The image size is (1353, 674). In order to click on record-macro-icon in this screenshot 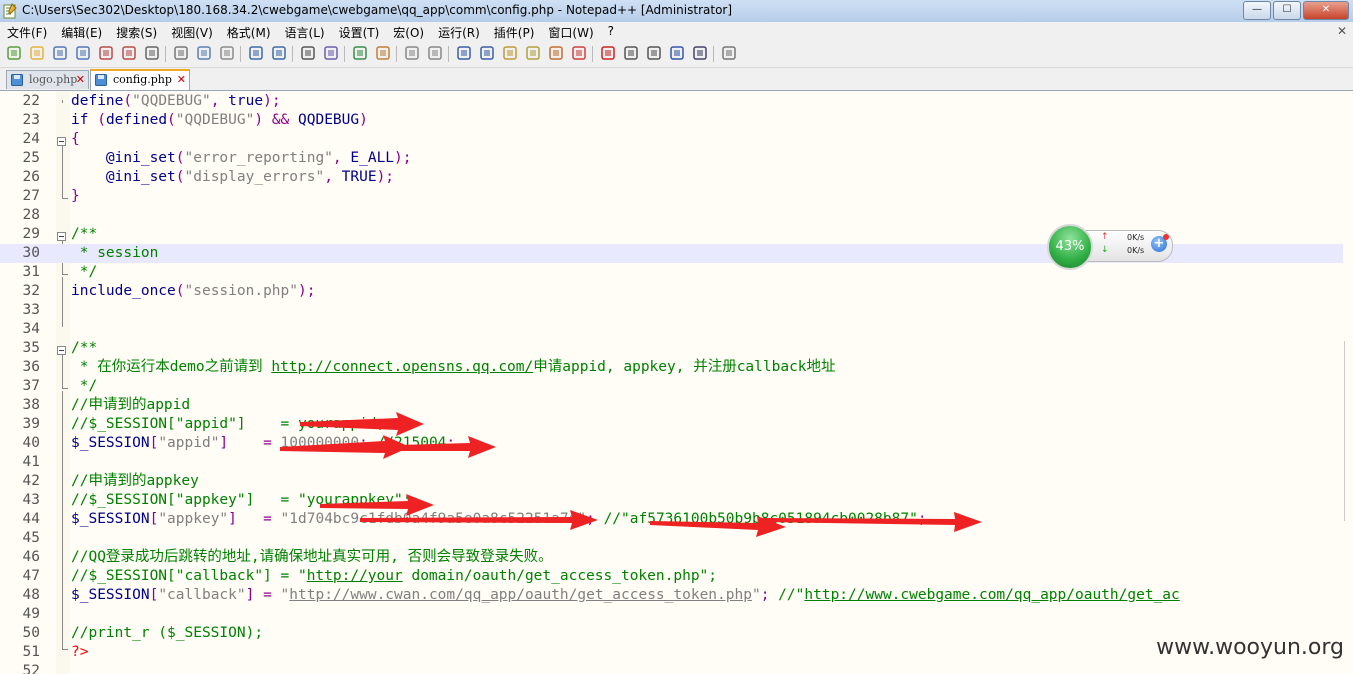, I will do `click(608, 53)`.